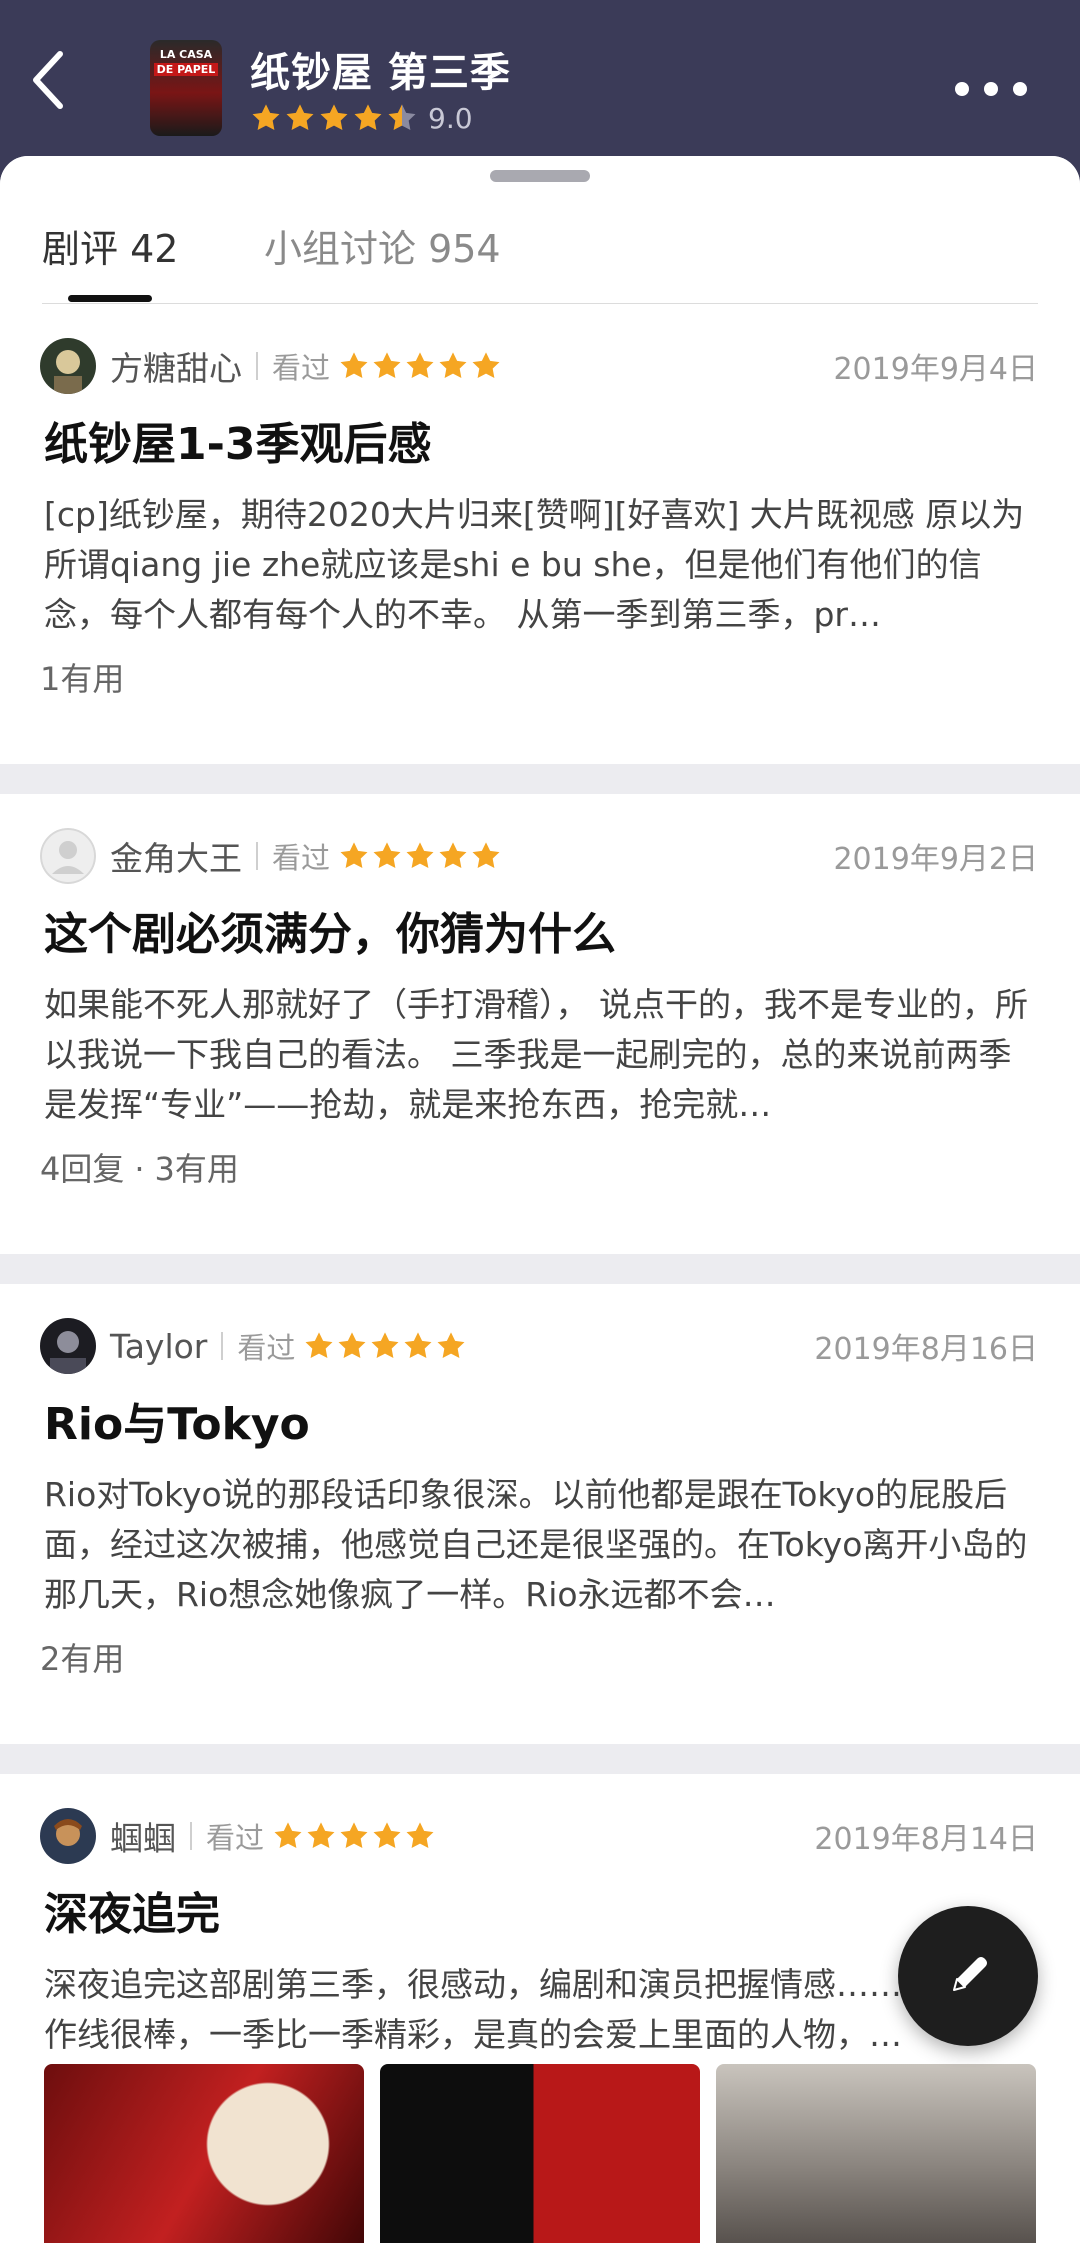  I want to click on author-name: 方糖甜心, so click(176, 366).